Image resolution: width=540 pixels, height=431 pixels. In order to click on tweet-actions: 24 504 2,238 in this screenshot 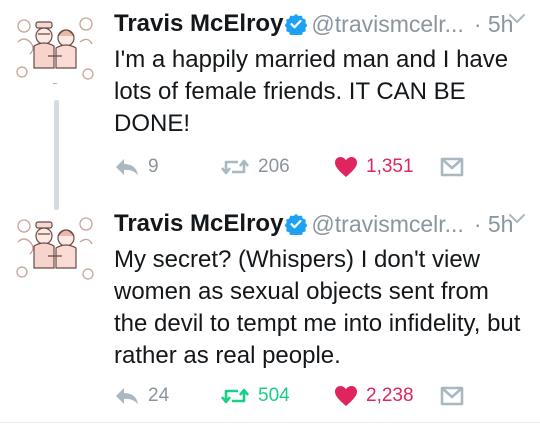, I will do `click(324, 396)`.